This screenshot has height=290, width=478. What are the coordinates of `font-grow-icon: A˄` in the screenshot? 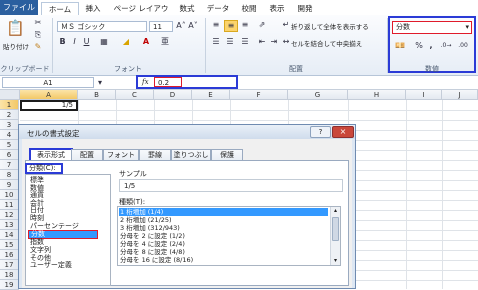 It's located at (181, 26).